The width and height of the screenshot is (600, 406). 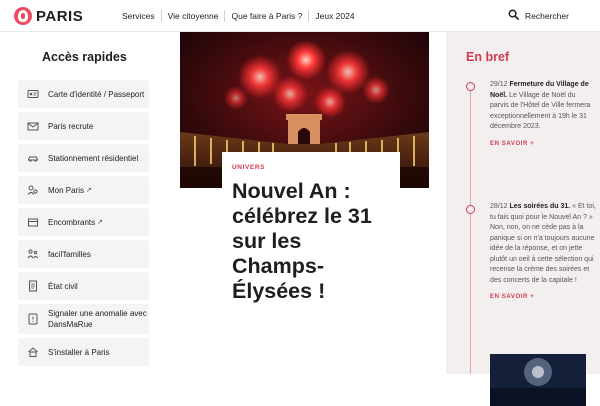 What do you see at coordinates (33, 190) in the screenshot?
I see `user-icon` at bounding box center [33, 190].